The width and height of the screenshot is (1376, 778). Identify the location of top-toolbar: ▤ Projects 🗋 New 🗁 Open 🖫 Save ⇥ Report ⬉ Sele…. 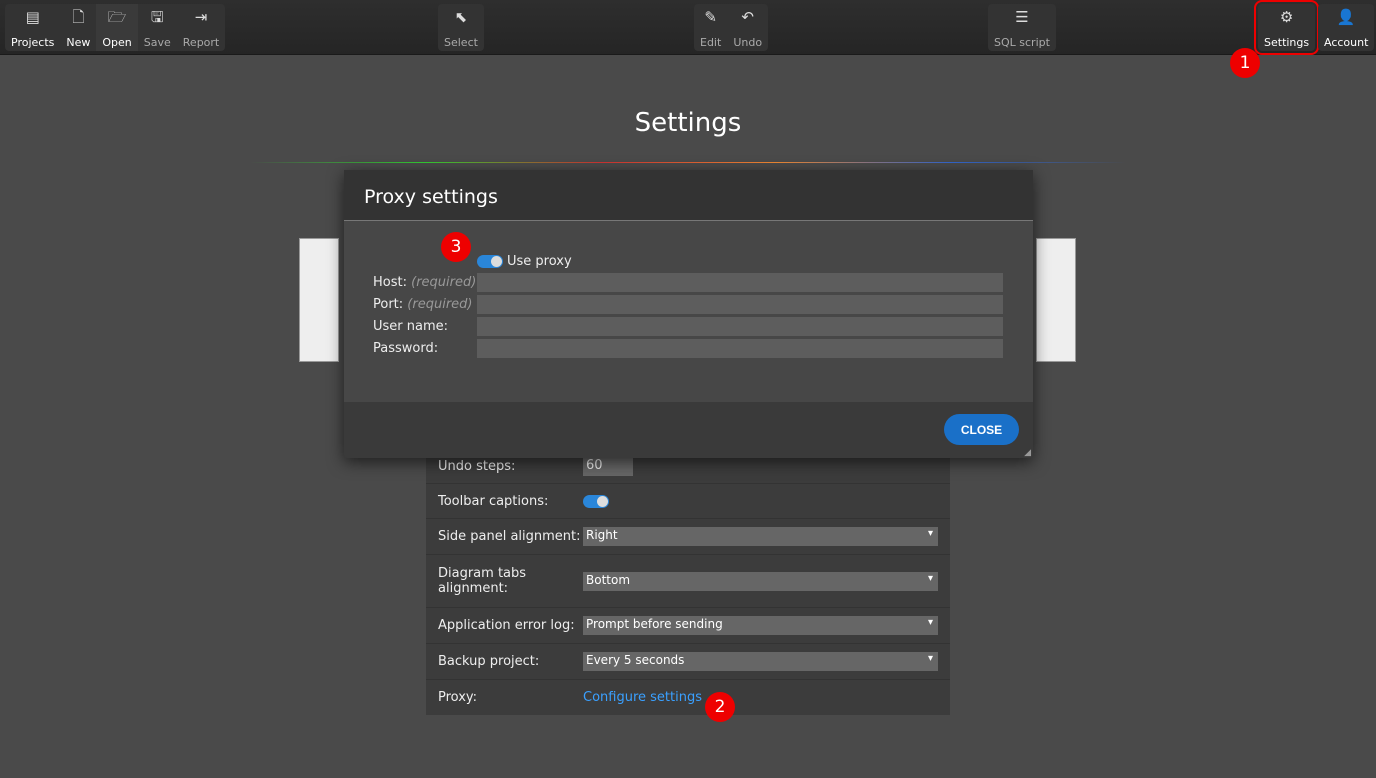
(688, 27).